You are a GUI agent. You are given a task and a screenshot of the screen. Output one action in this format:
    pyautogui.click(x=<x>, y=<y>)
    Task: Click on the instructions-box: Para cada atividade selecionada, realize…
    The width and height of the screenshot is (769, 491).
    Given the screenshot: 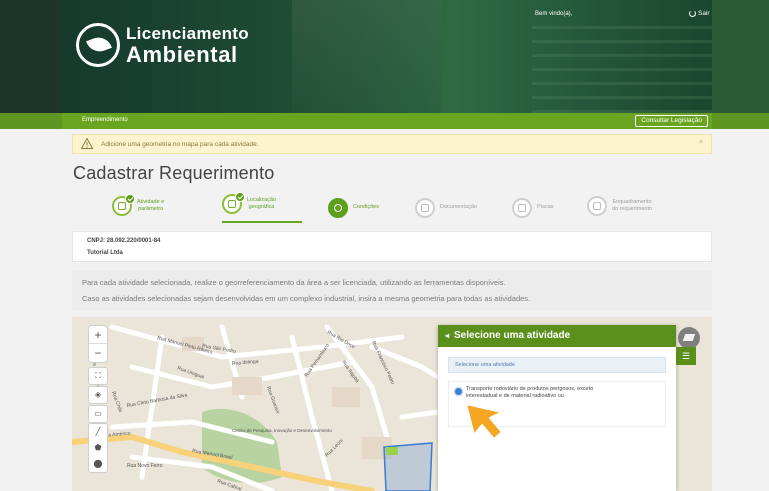 What is the action you would take?
    pyautogui.click(x=392, y=290)
    